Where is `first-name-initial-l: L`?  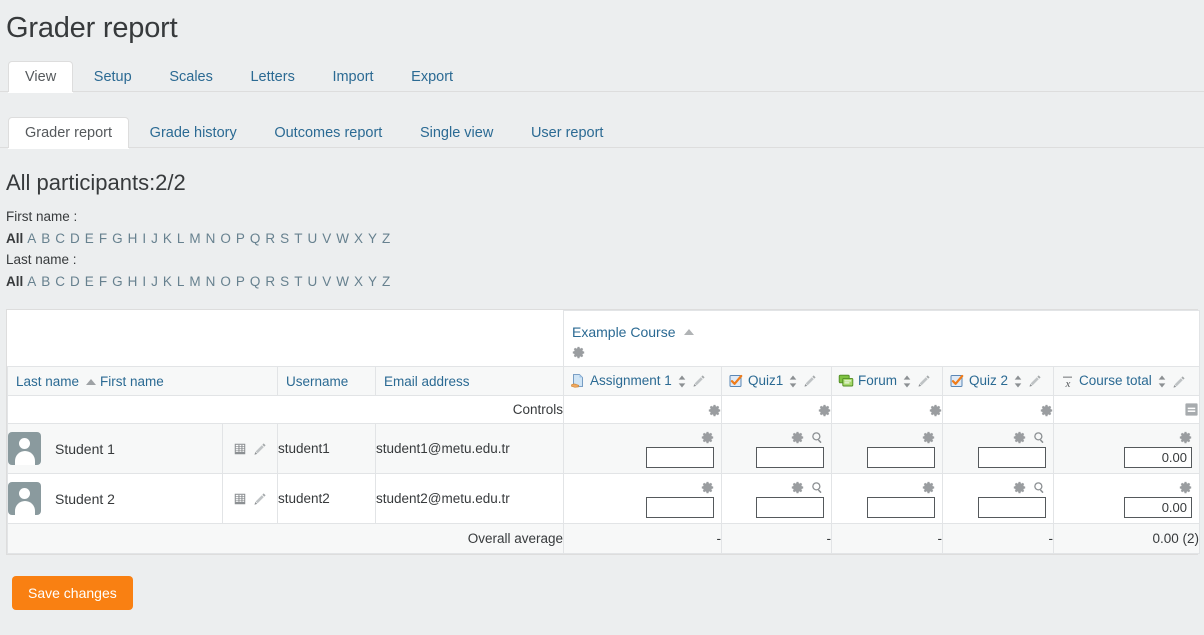
first-name-initial-l: L is located at coordinates (181, 238).